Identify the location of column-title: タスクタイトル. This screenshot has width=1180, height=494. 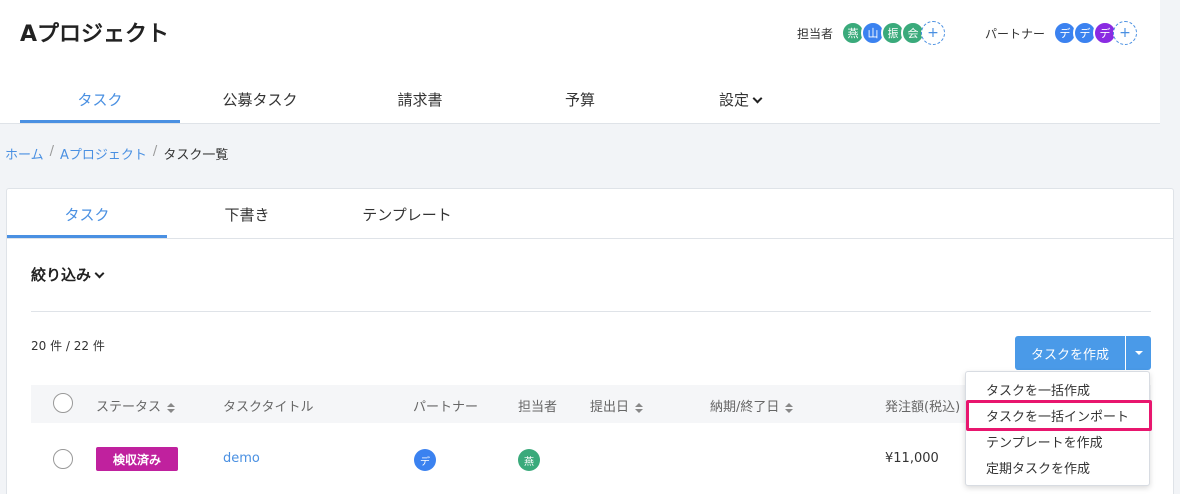
(268, 407).